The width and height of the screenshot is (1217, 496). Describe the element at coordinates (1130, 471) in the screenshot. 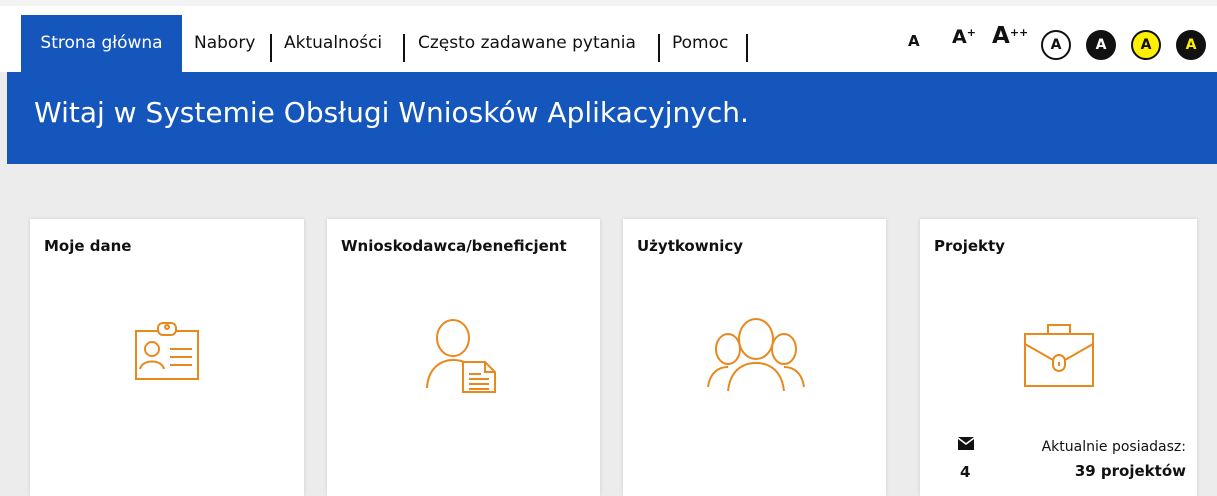

I see `projects-owned-value: 39 projektów` at that location.